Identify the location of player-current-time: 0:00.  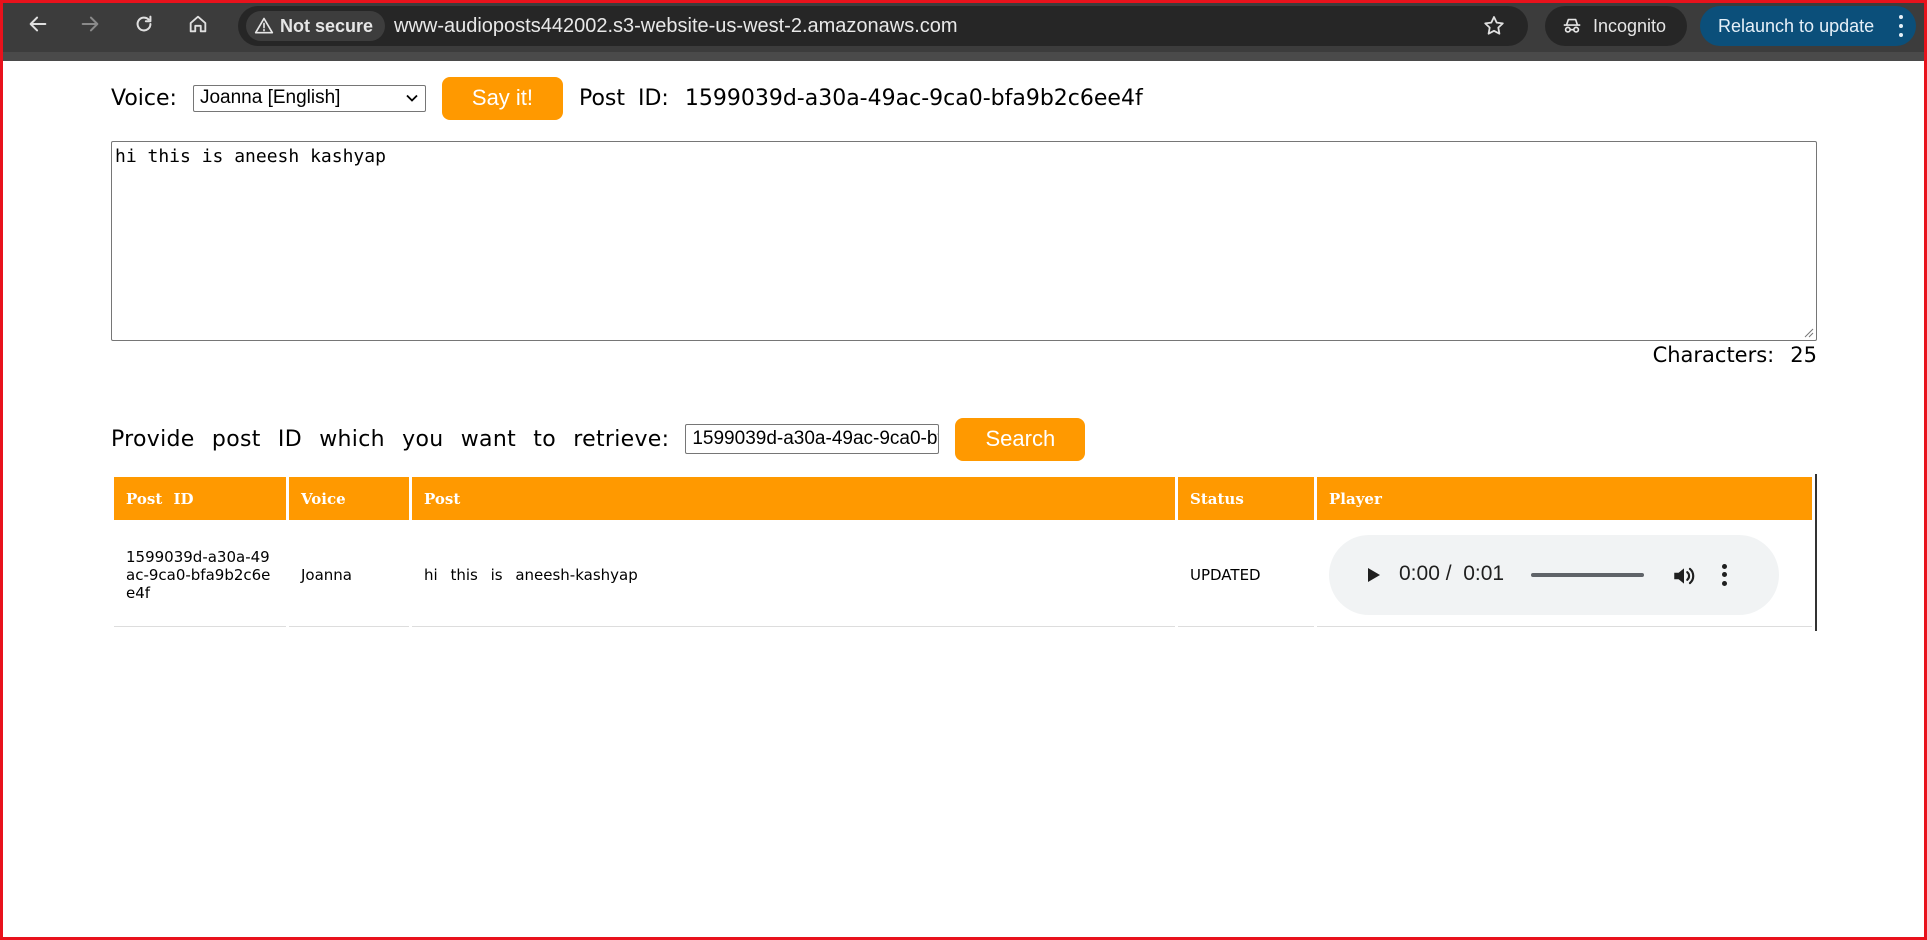
(1419, 573).